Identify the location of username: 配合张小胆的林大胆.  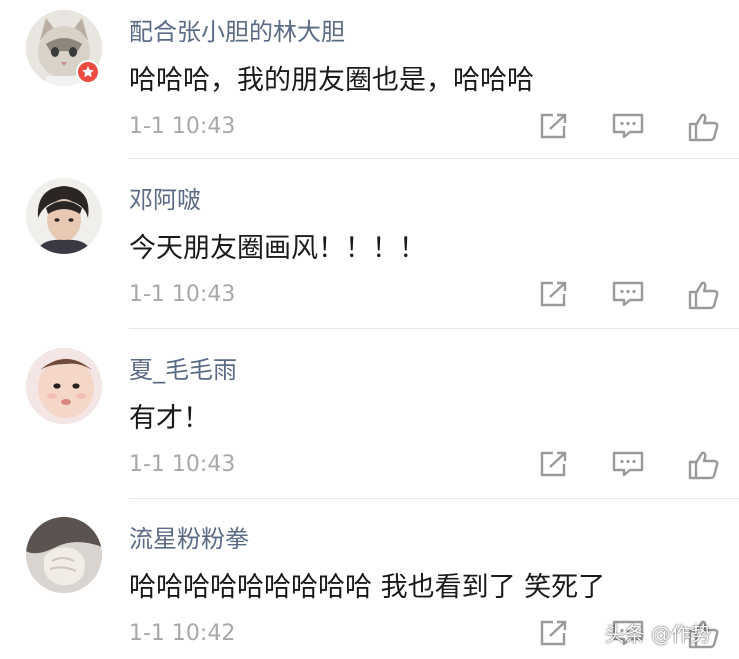
(237, 29).